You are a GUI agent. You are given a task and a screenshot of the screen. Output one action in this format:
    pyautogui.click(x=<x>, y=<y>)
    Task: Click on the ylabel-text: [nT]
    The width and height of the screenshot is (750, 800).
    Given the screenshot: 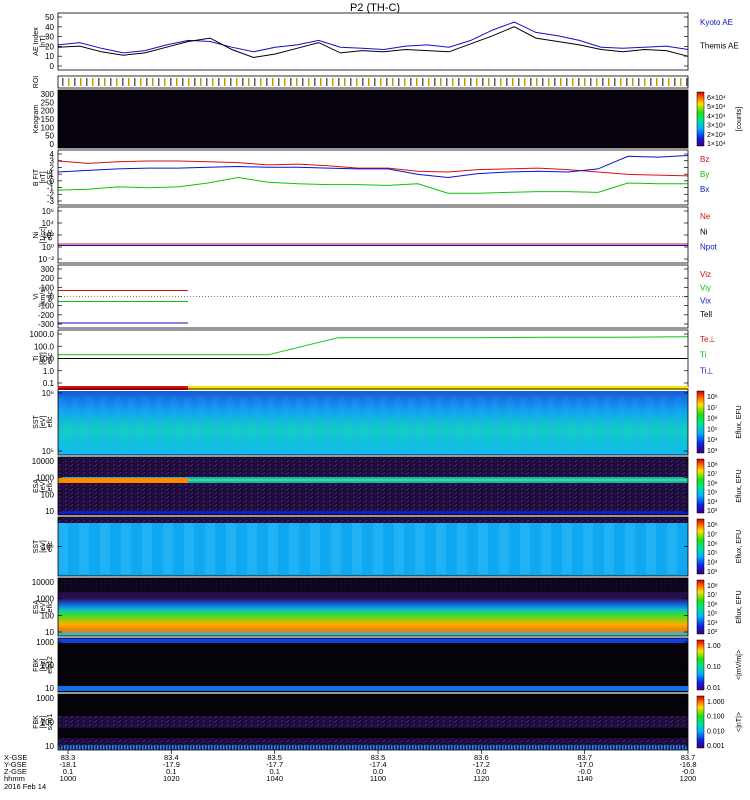 What is the action you would take?
    pyautogui.click(x=43, y=177)
    